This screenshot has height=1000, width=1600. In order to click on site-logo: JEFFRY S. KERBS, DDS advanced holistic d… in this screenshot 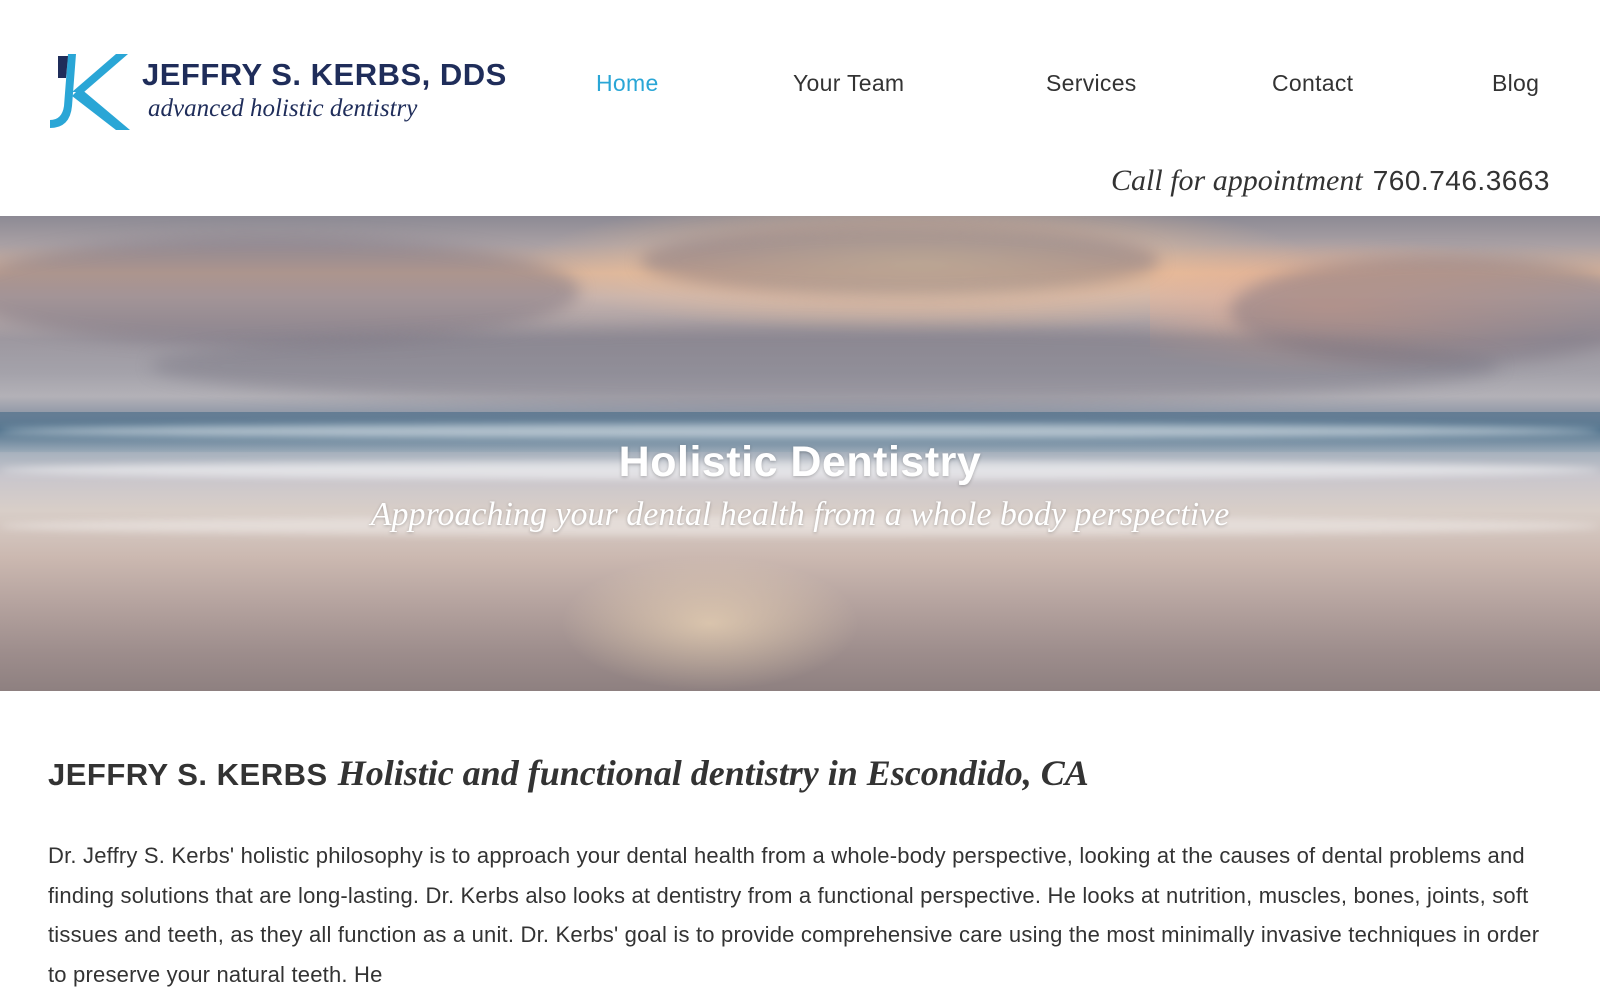, I will do `click(281, 92)`.